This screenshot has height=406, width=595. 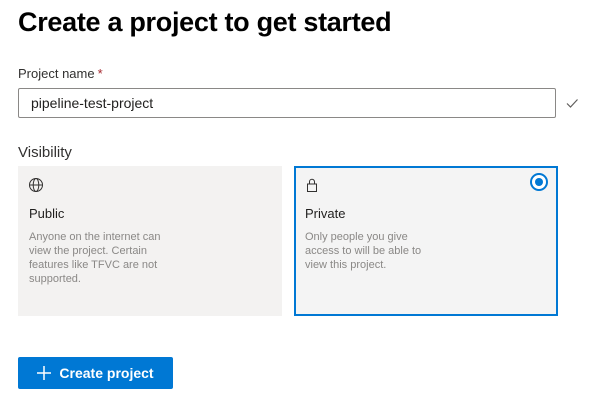 What do you see at coordinates (287, 103) in the screenshot?
I see `project-name-input` at bounding box center [287, 103].